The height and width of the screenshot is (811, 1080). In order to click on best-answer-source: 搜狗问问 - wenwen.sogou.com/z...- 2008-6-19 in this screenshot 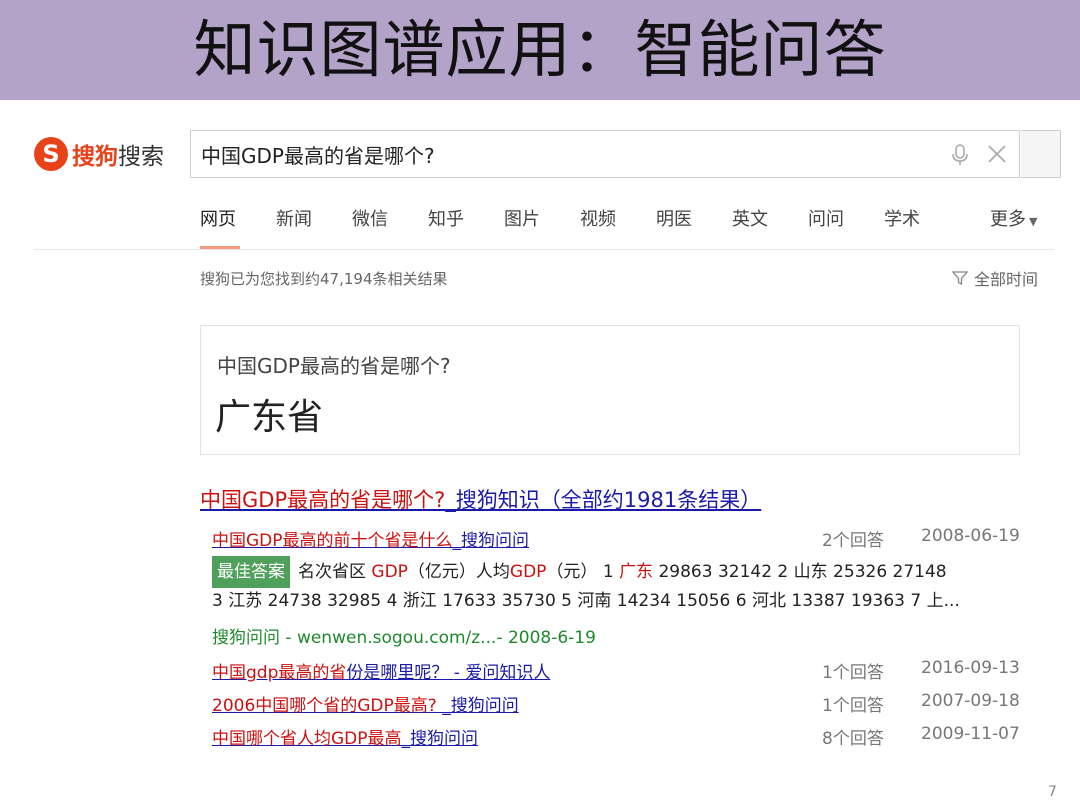, I will do `click(404, 635)`.